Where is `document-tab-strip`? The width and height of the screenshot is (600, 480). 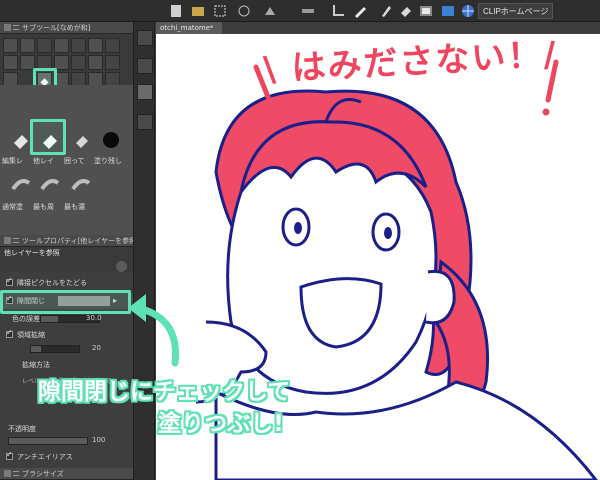
document-tab-strip is located at coordinates (378, 28).